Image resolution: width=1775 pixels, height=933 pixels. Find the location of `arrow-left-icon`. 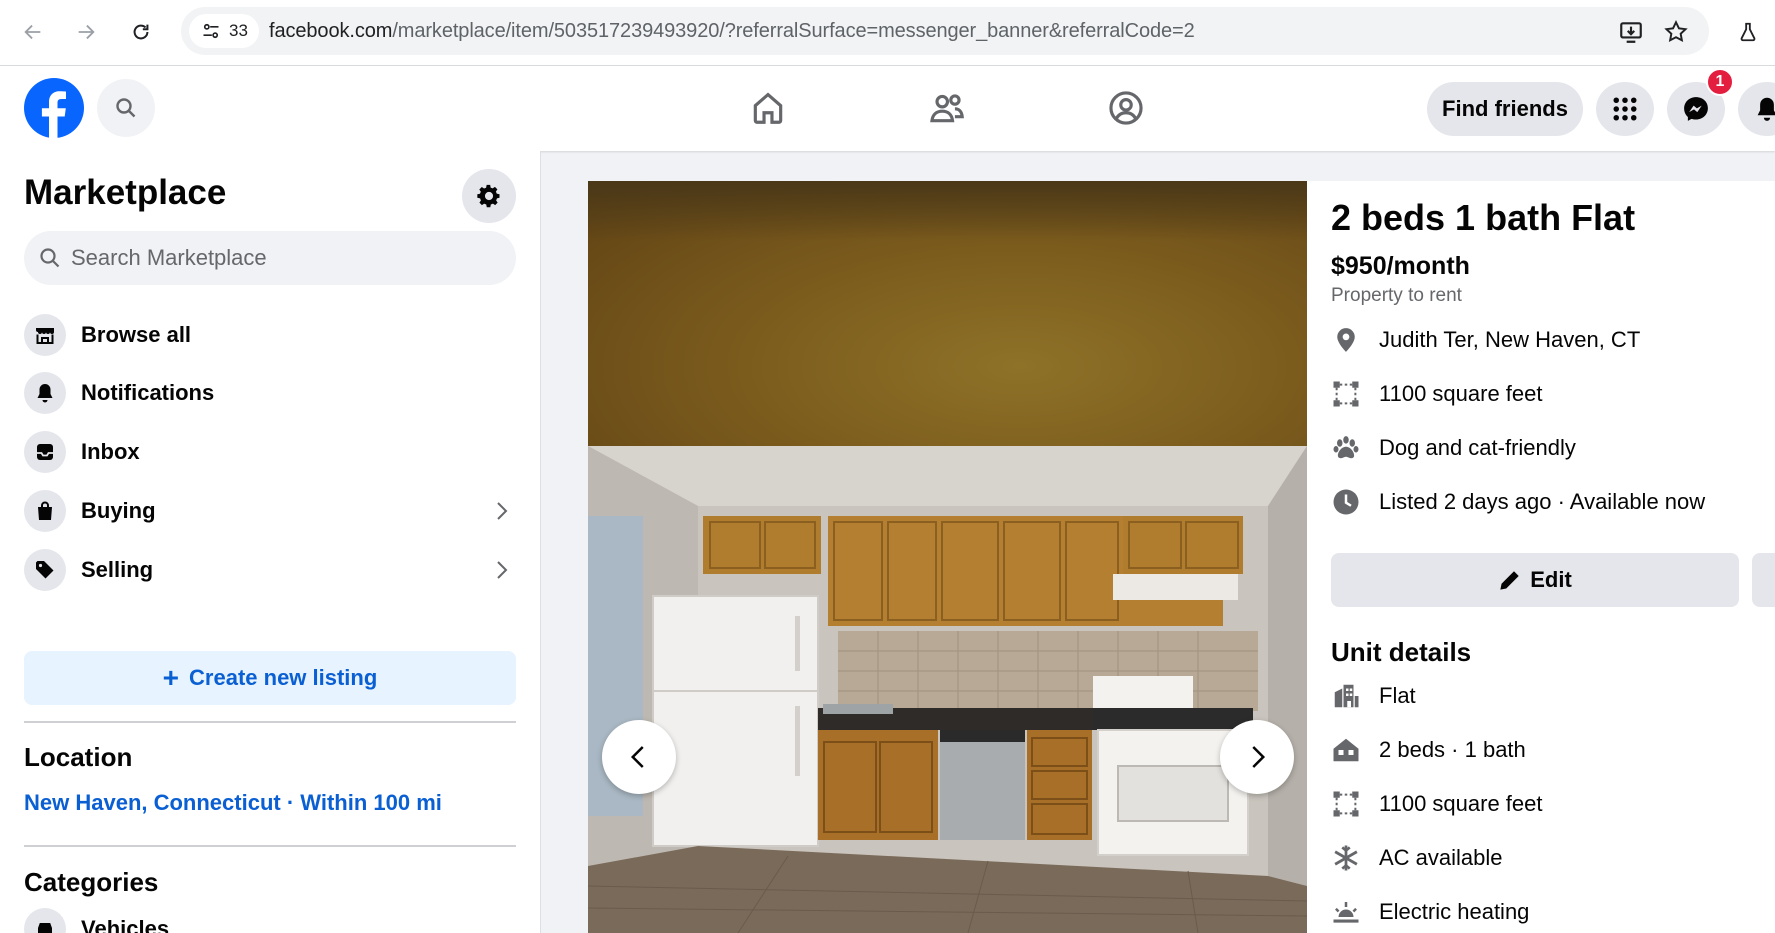

arrow-left-icon is located at coordinates (32, 32).